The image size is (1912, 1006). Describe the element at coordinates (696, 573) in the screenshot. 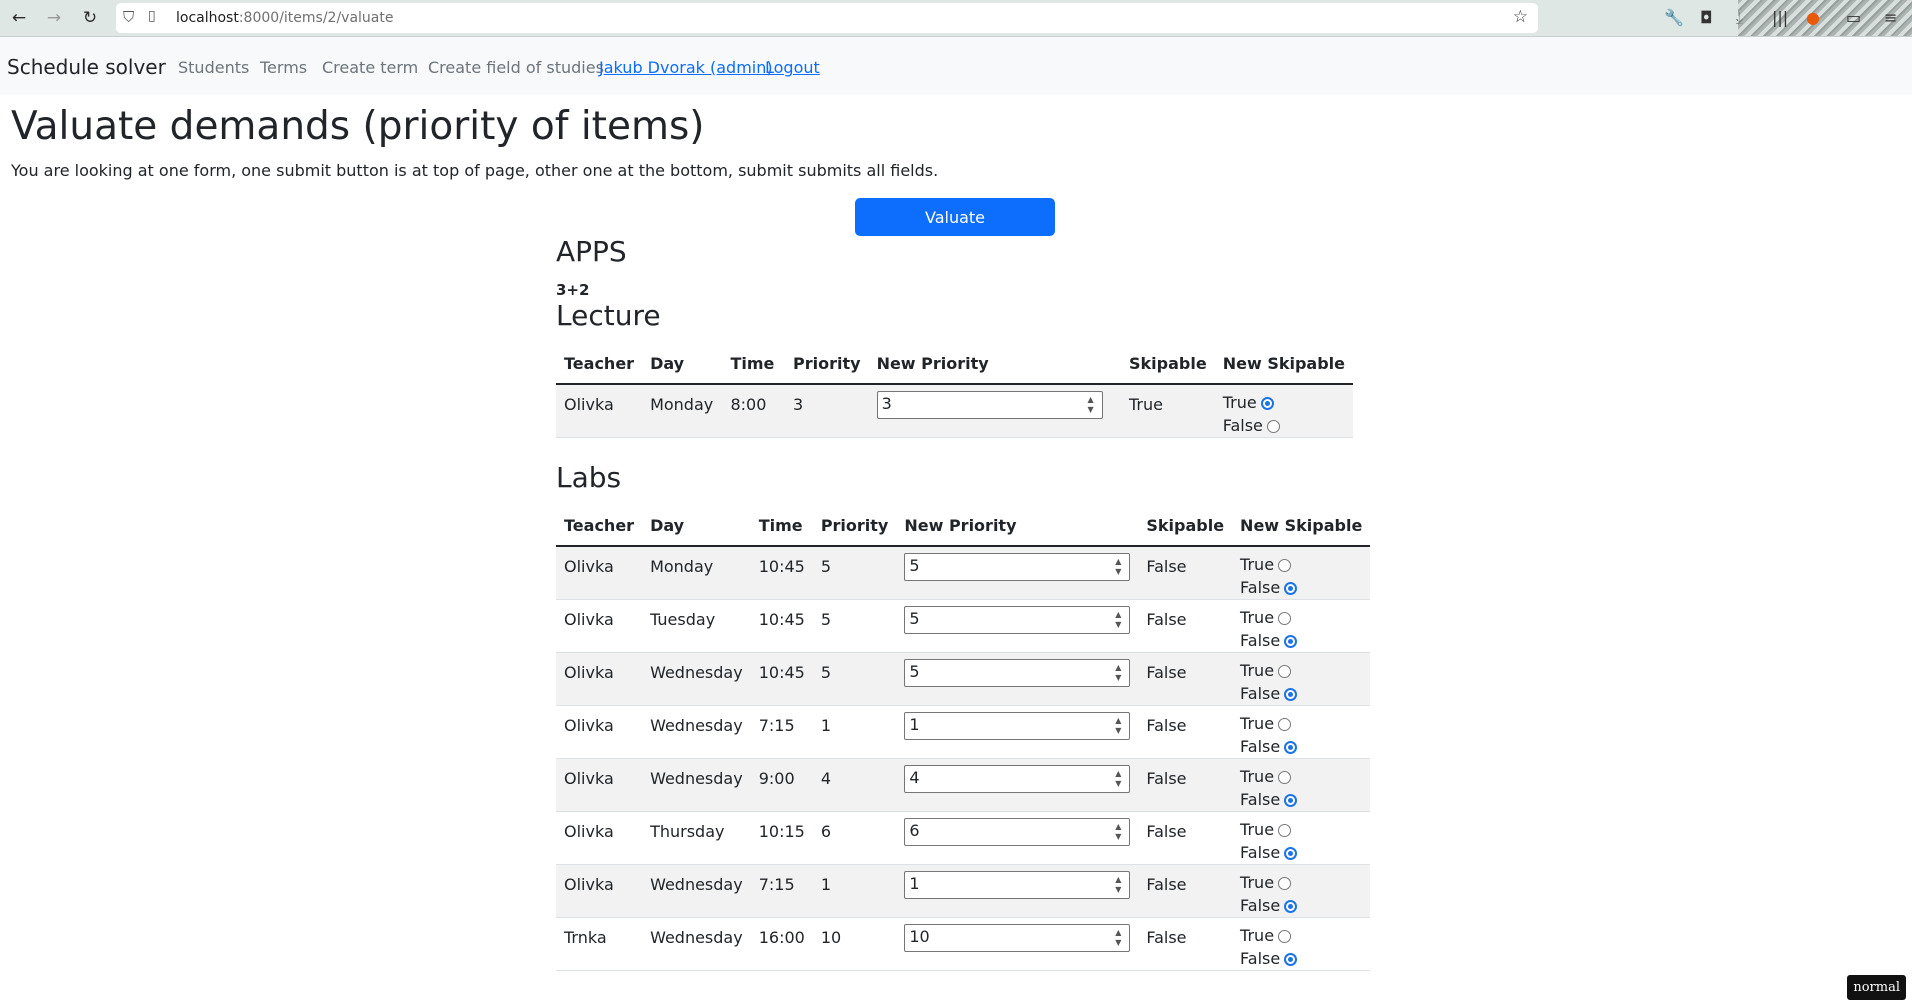

I see `cell-day: Monday` at that location.